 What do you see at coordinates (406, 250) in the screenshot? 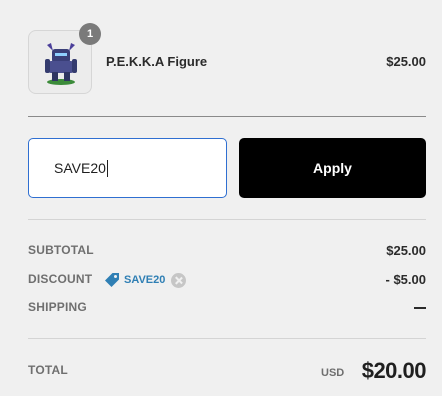
I see `subtotal-value: $25.00` at bounding box center [406, 250].